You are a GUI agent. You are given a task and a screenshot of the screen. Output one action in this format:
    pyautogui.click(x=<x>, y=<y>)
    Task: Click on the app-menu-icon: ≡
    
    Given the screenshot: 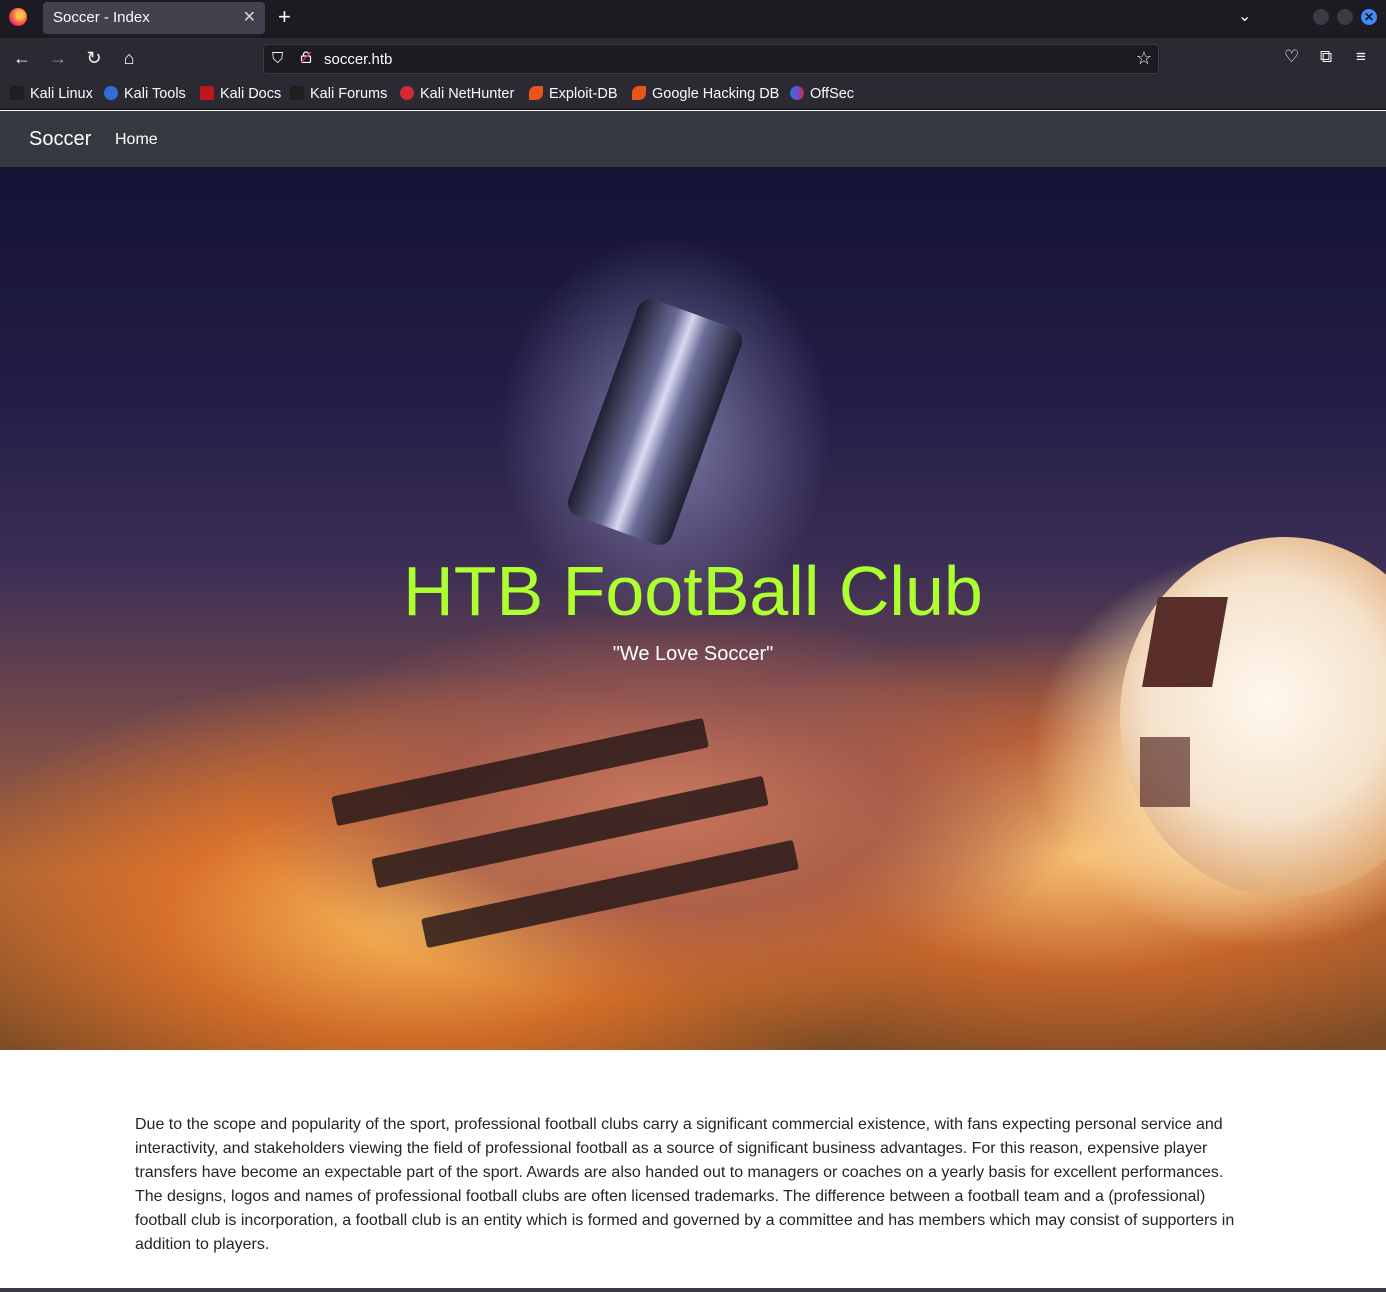 What is the action you would take?
    pyautogui.click(x=1361, y=57)
    